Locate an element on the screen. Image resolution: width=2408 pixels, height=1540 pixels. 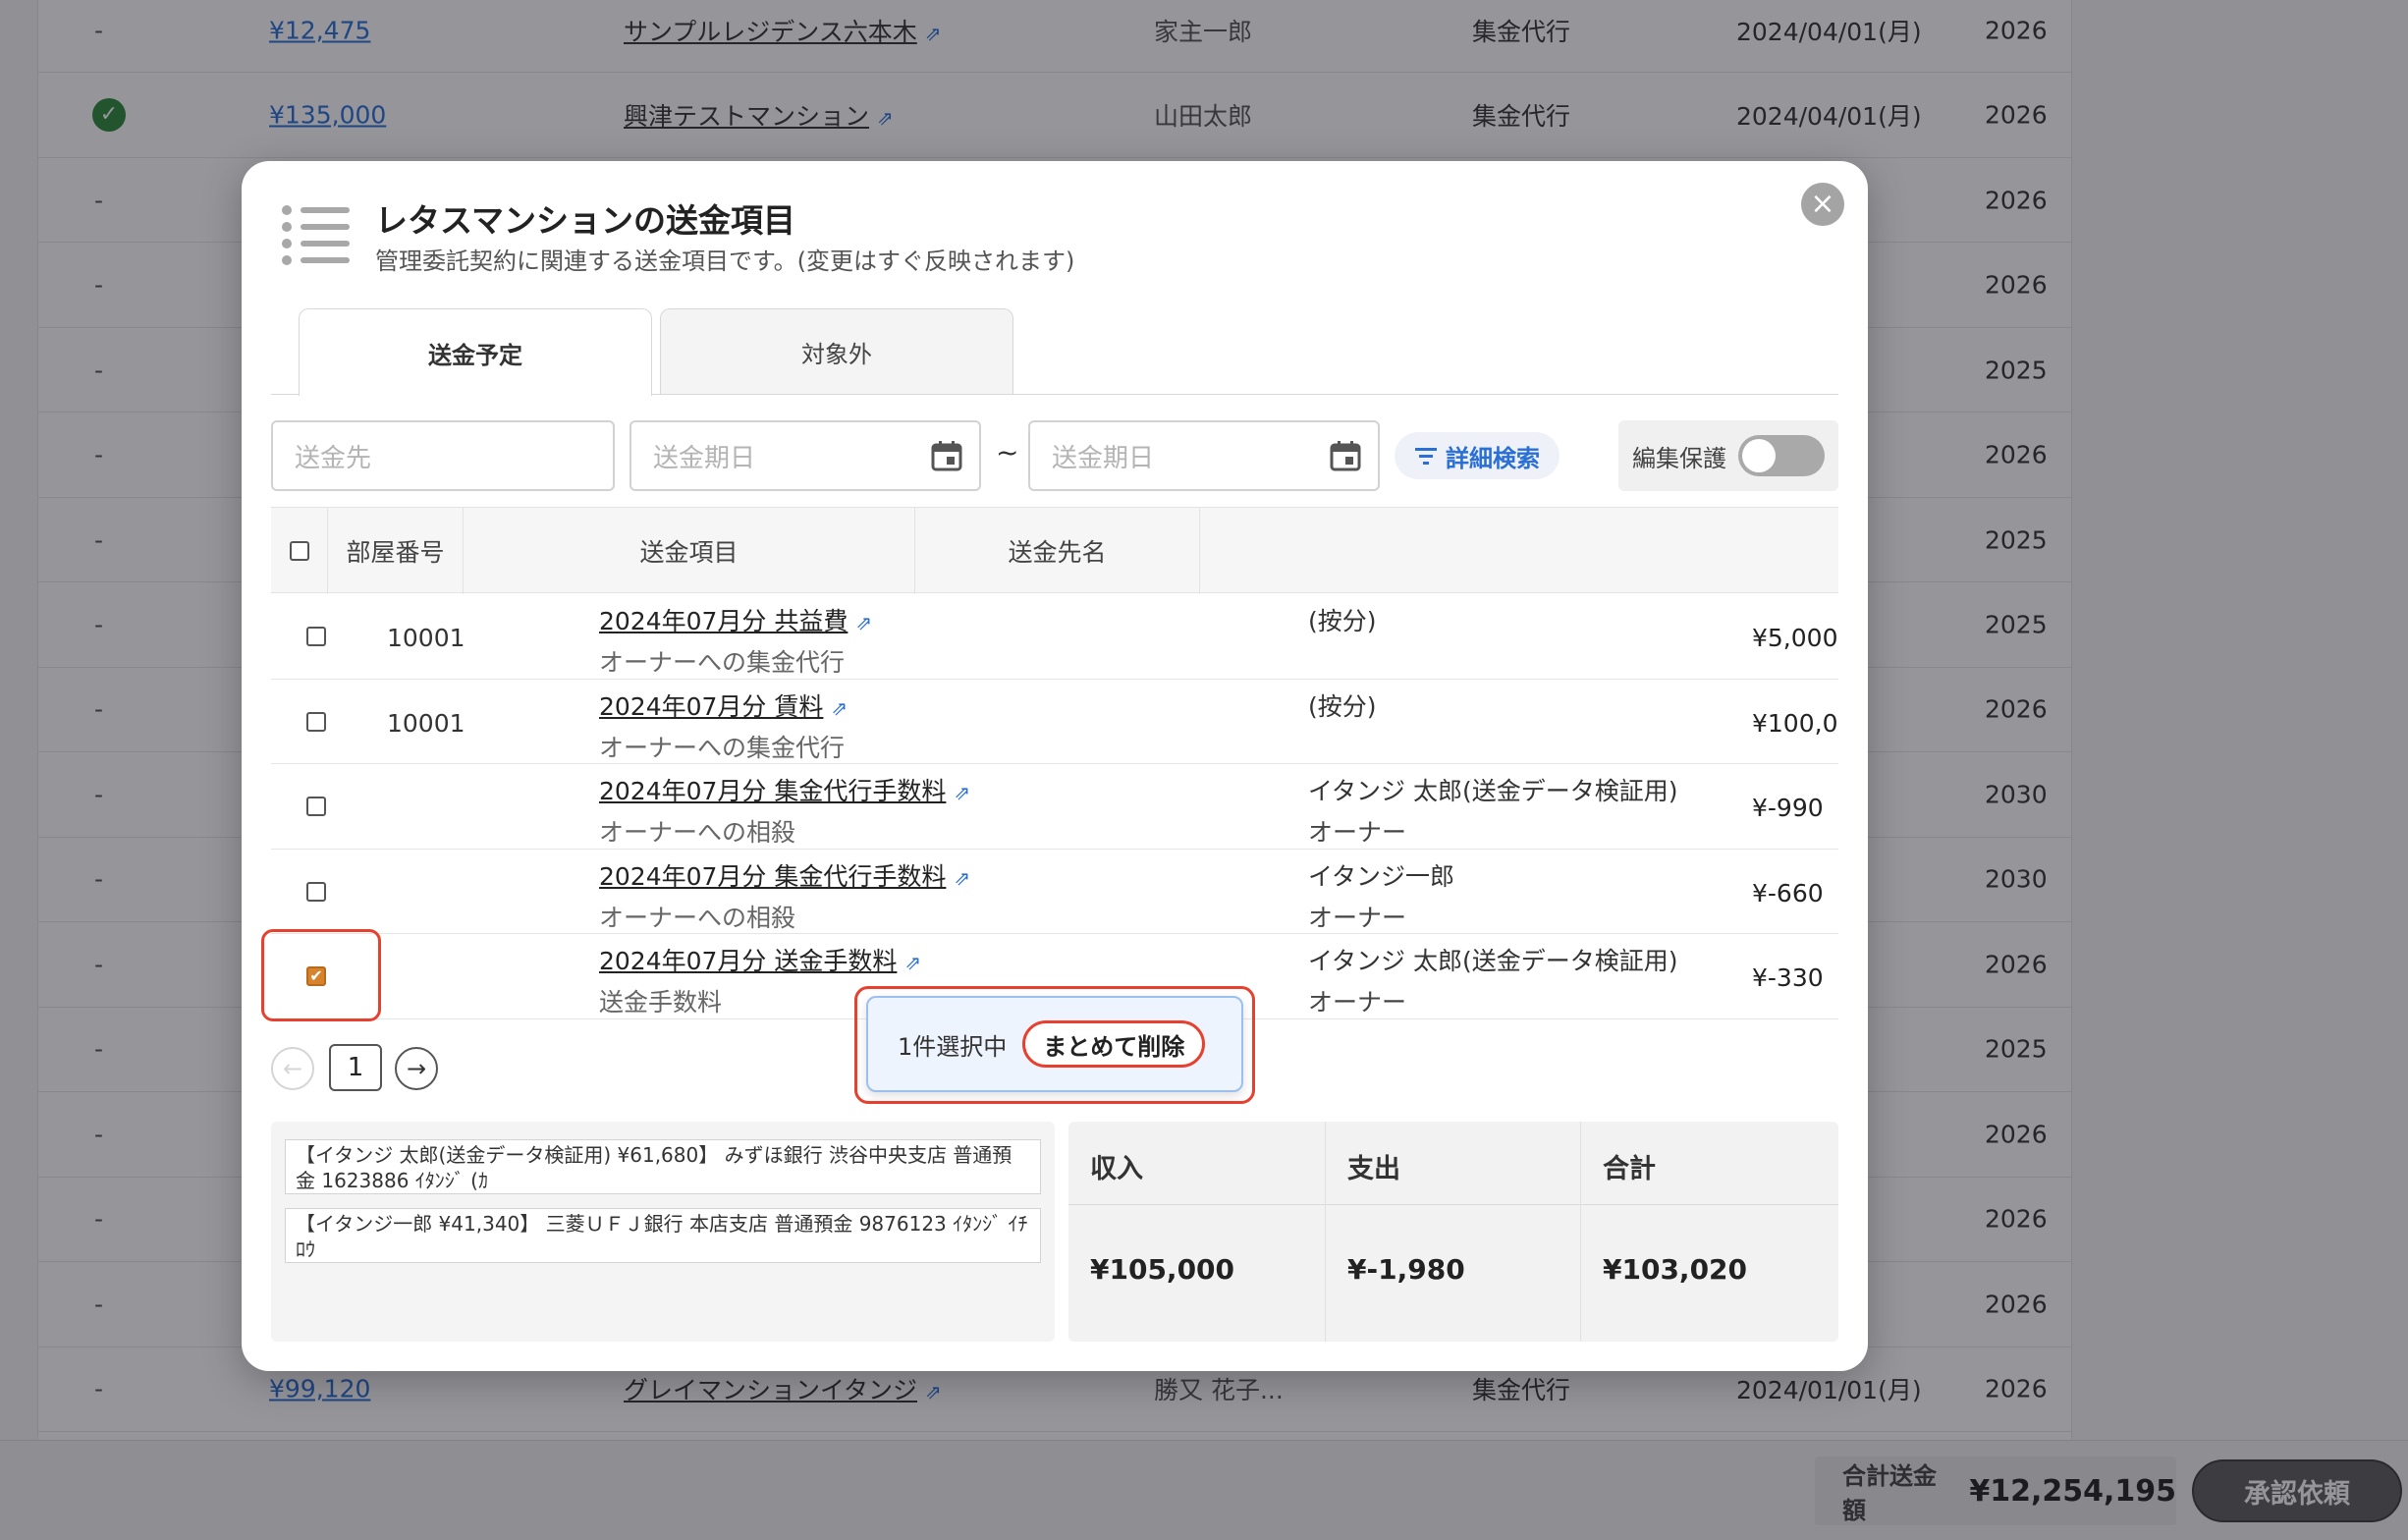
total-value: ¥103,020 is located at coordinates (1676, 1269).